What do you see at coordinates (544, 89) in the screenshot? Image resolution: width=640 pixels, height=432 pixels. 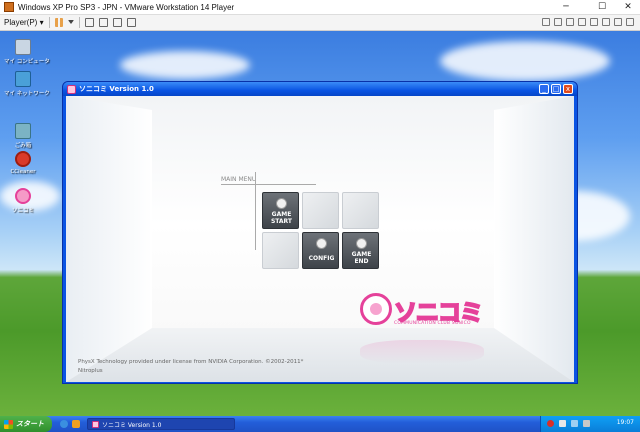 I see `minimize-button: _` at bounding box center [544, 89].